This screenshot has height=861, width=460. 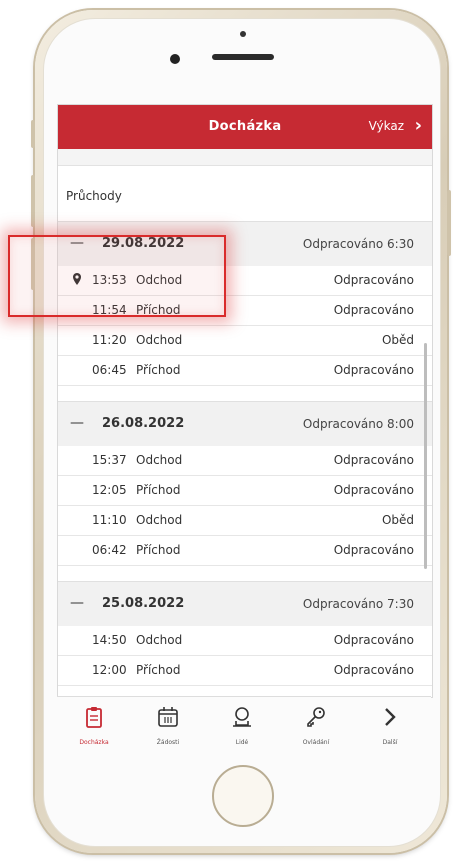 What do you see at coordinates (109, 490) in the screenshot?
I see `row-time: 12:05` at bounding box center [109, 490].